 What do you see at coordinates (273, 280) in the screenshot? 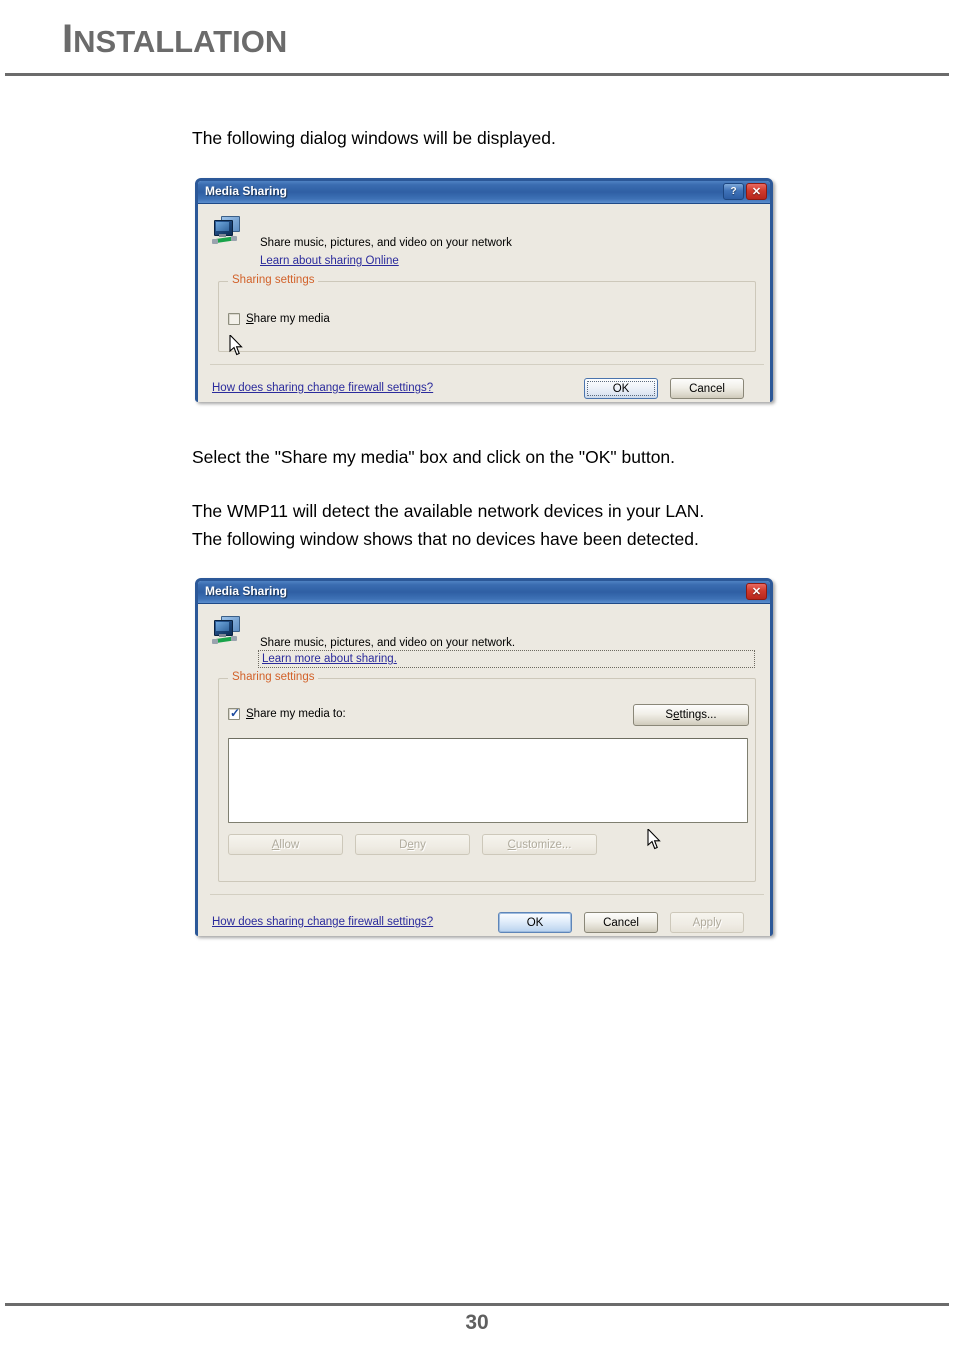
I see `dialog1-group-legend: Sharing settings` at bounding box center [273, 280].